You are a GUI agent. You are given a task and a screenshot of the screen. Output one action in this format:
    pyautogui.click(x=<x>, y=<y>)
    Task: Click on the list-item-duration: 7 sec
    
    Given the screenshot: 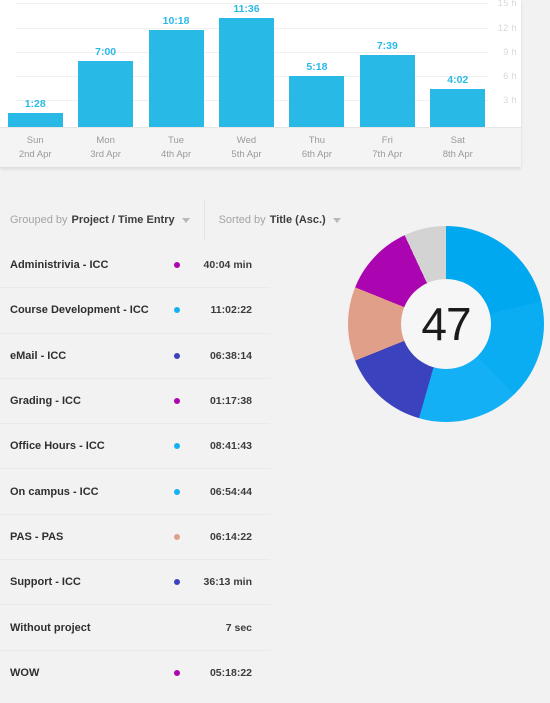 What is the action you would take?
    pyautogui.click(x=238, y=627)
    